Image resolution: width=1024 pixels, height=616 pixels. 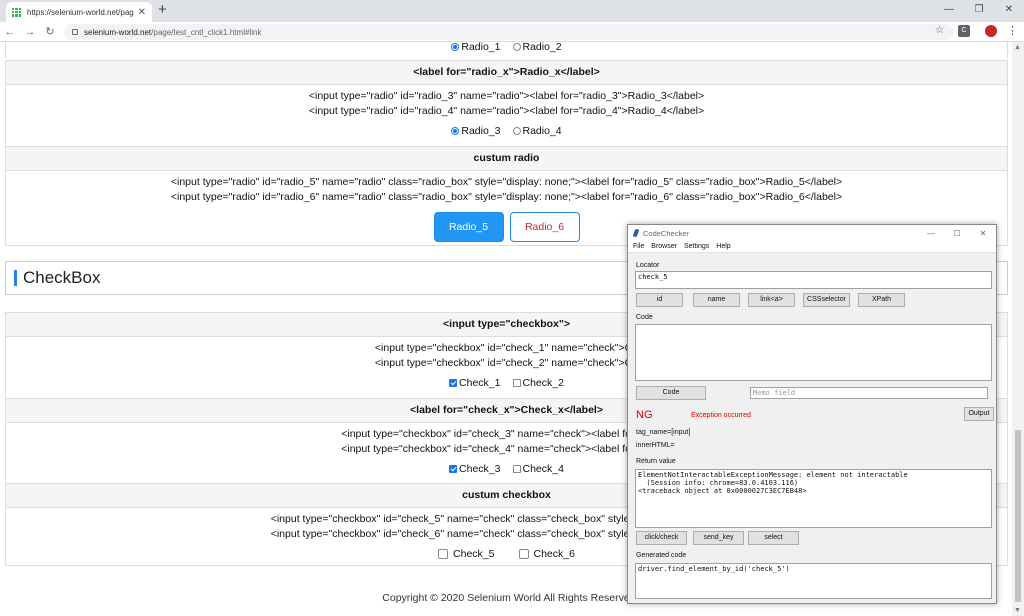 What do you see at coordinates (476, 131) in the screenshot?
I see `radio-3: Radio_3` at bounding box center [476, 131].